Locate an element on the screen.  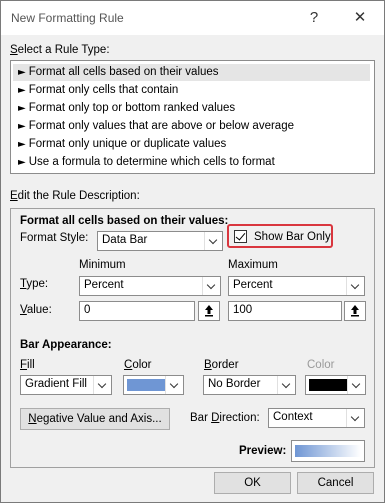
bar-direction-value: Context is located at coordinates (293, 417).